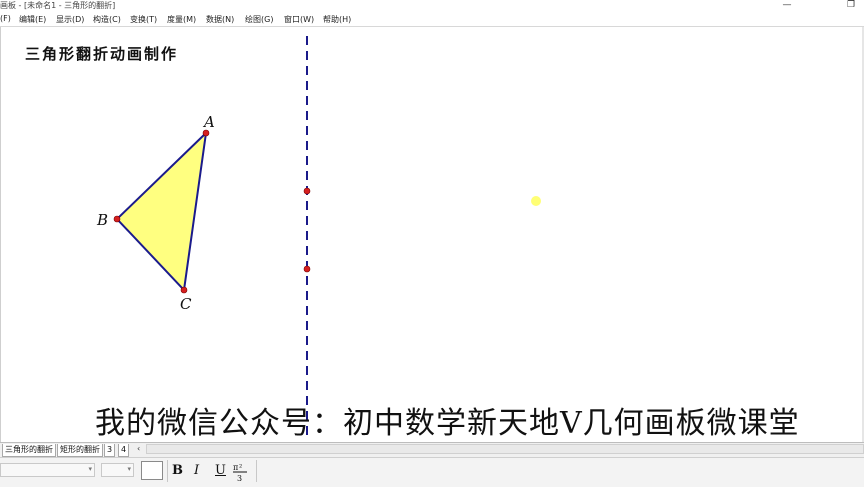  Describe the element at coordinates (117, 470) in the screenshot. I see `font-size-select: ▾` at that location.